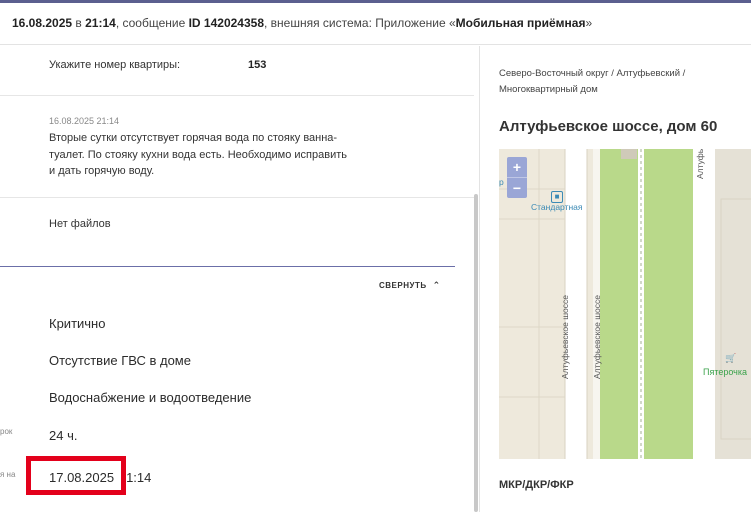 The image size is (751, 512). Describe the element at coordinates (115, 65) in the screenshot. I see `apartment-label: Укажите номер квартиры:` at that location.